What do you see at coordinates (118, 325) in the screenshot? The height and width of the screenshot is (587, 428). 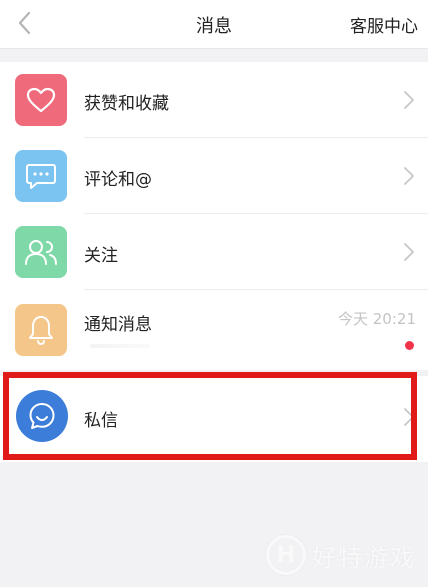 I see `item-label: 通知消息` at bounding box center [118, 325].